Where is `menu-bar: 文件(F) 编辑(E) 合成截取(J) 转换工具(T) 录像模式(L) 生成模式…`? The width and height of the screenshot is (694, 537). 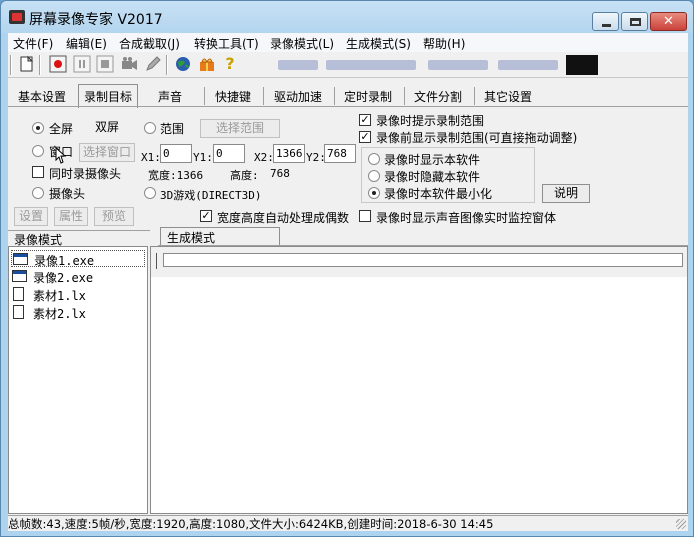 menu-bar: 文件(F) 编辑(E) 合成截取(J) 转换工具(T) 录像模式(L) 生成模式… is located at coordinates (348, 42).